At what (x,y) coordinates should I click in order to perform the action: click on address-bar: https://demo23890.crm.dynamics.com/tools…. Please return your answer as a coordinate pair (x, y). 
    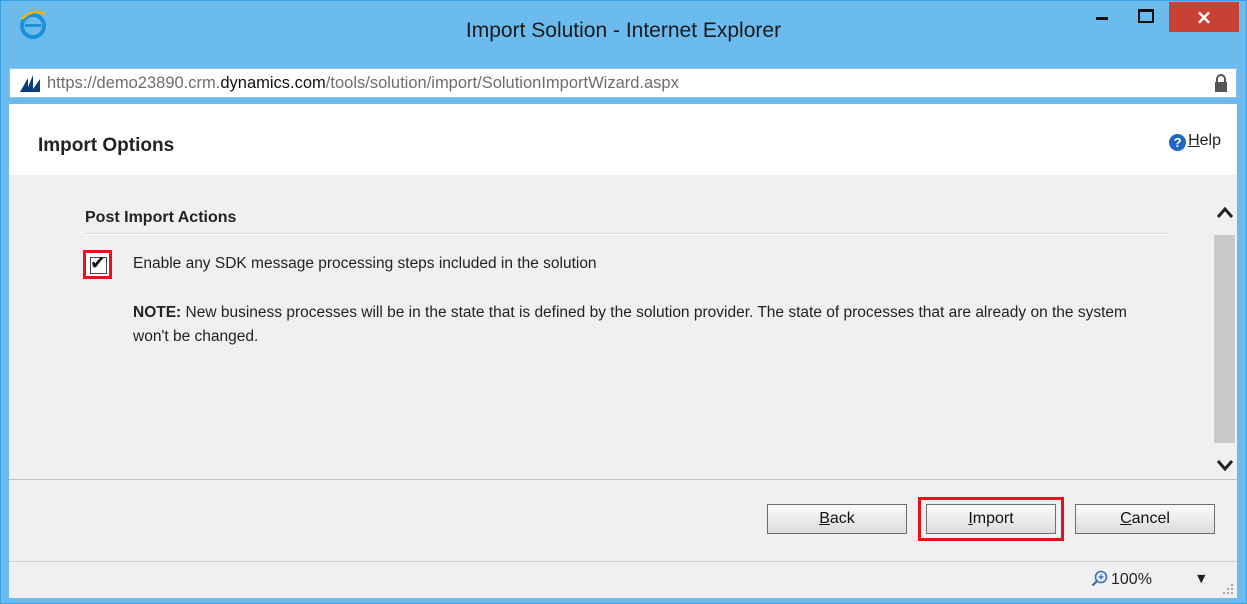
    Looking at the image, I should click on (623, 83).